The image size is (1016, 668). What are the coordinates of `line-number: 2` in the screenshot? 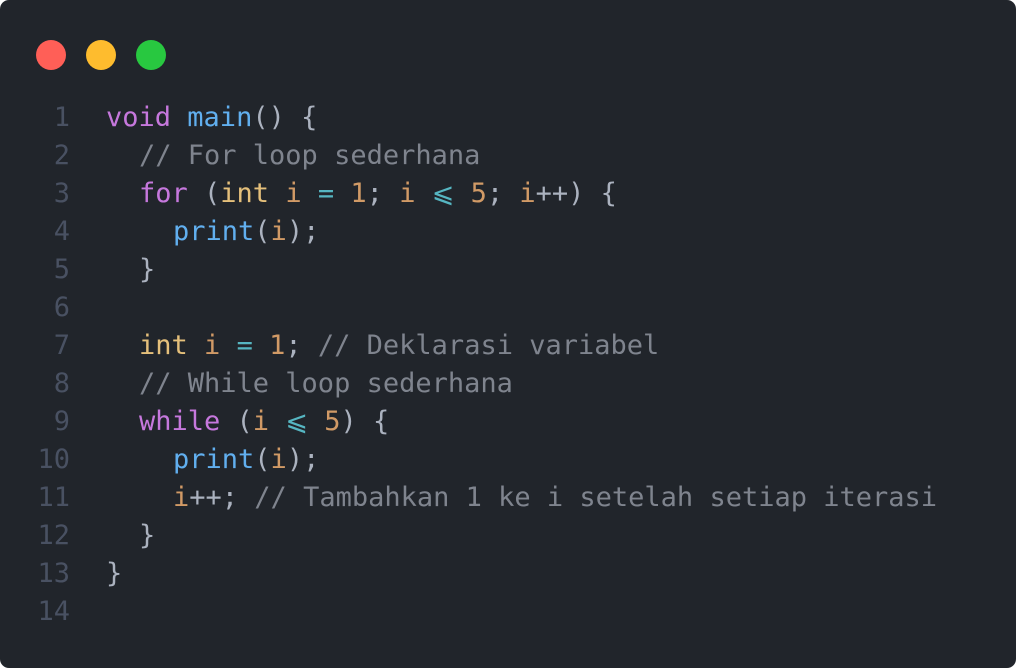 It's located at (61, 155).